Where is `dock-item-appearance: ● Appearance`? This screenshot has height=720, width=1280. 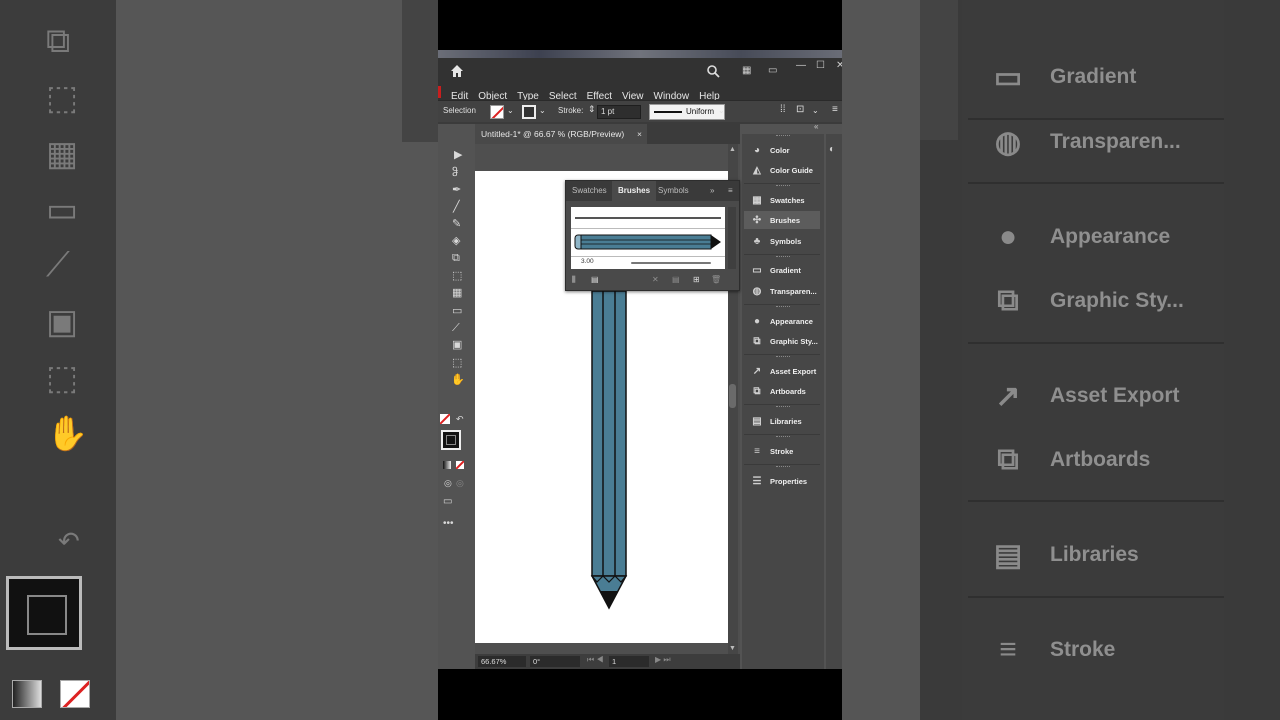 dock-item-appearance: ● Appearance is located at coordinates (782, 321).